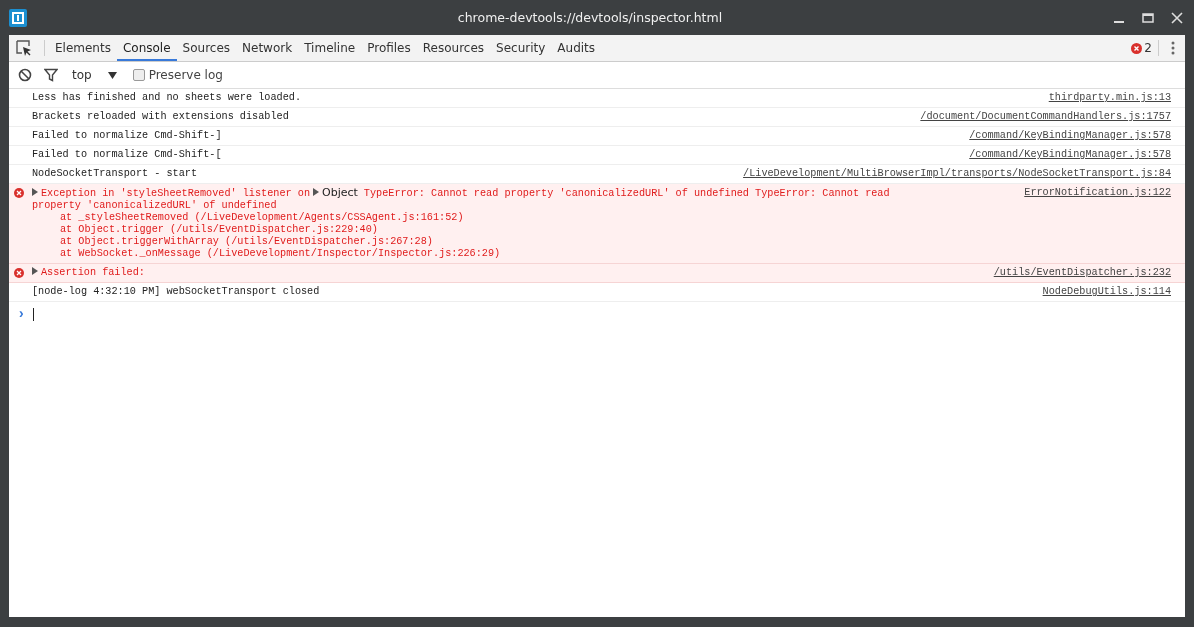 The image size is (1194, 627). Describe the element at coordinates (1045, 117) in the screenshot. I see `source-link: /document/DocumentCommandHandlers.js:1757` at that location.